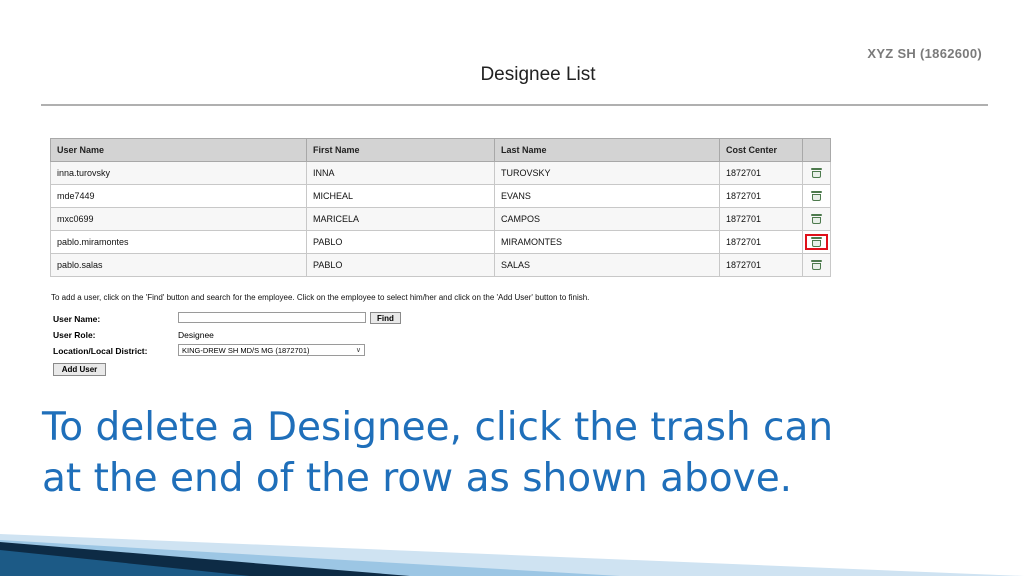 This screenshot has width=1024, height=576. I want to click on trash-highlight-box, so click(816, 242).